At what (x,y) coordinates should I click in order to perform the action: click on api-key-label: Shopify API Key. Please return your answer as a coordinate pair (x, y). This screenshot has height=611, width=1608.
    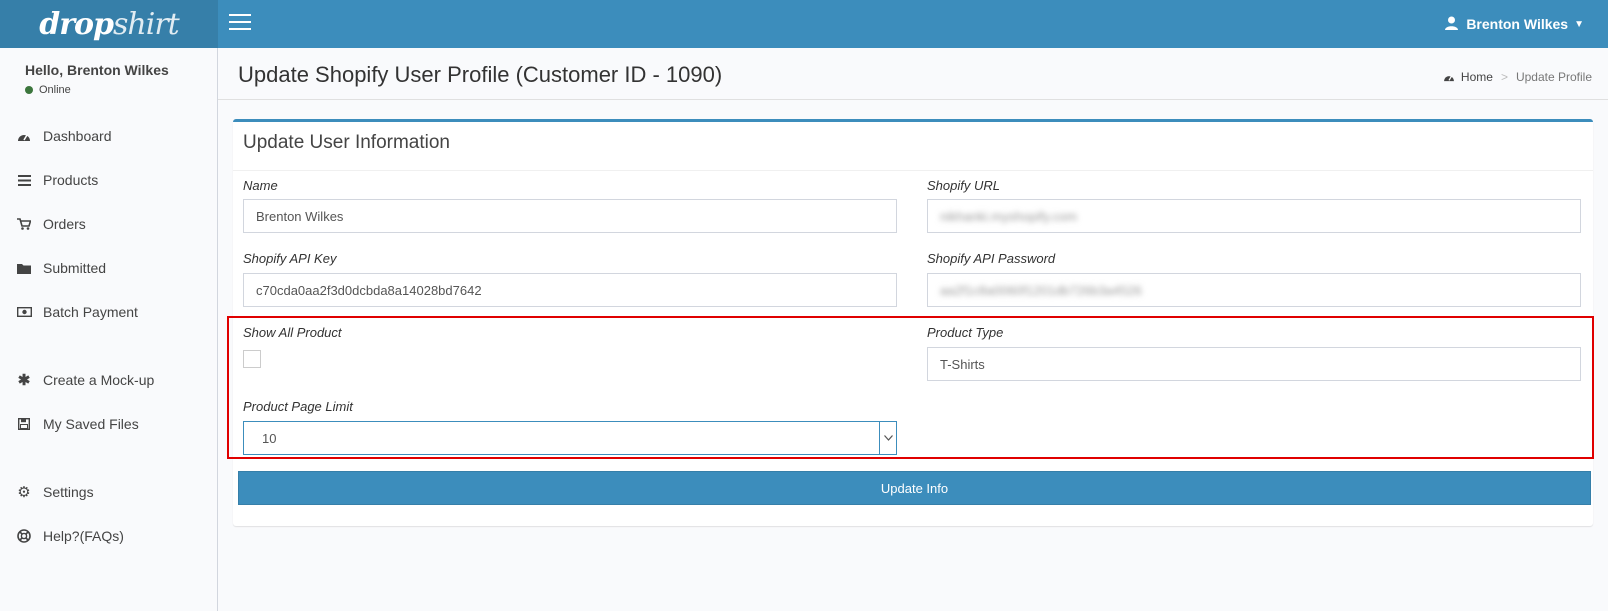
    Looking at the image, I should click on (290, 258).